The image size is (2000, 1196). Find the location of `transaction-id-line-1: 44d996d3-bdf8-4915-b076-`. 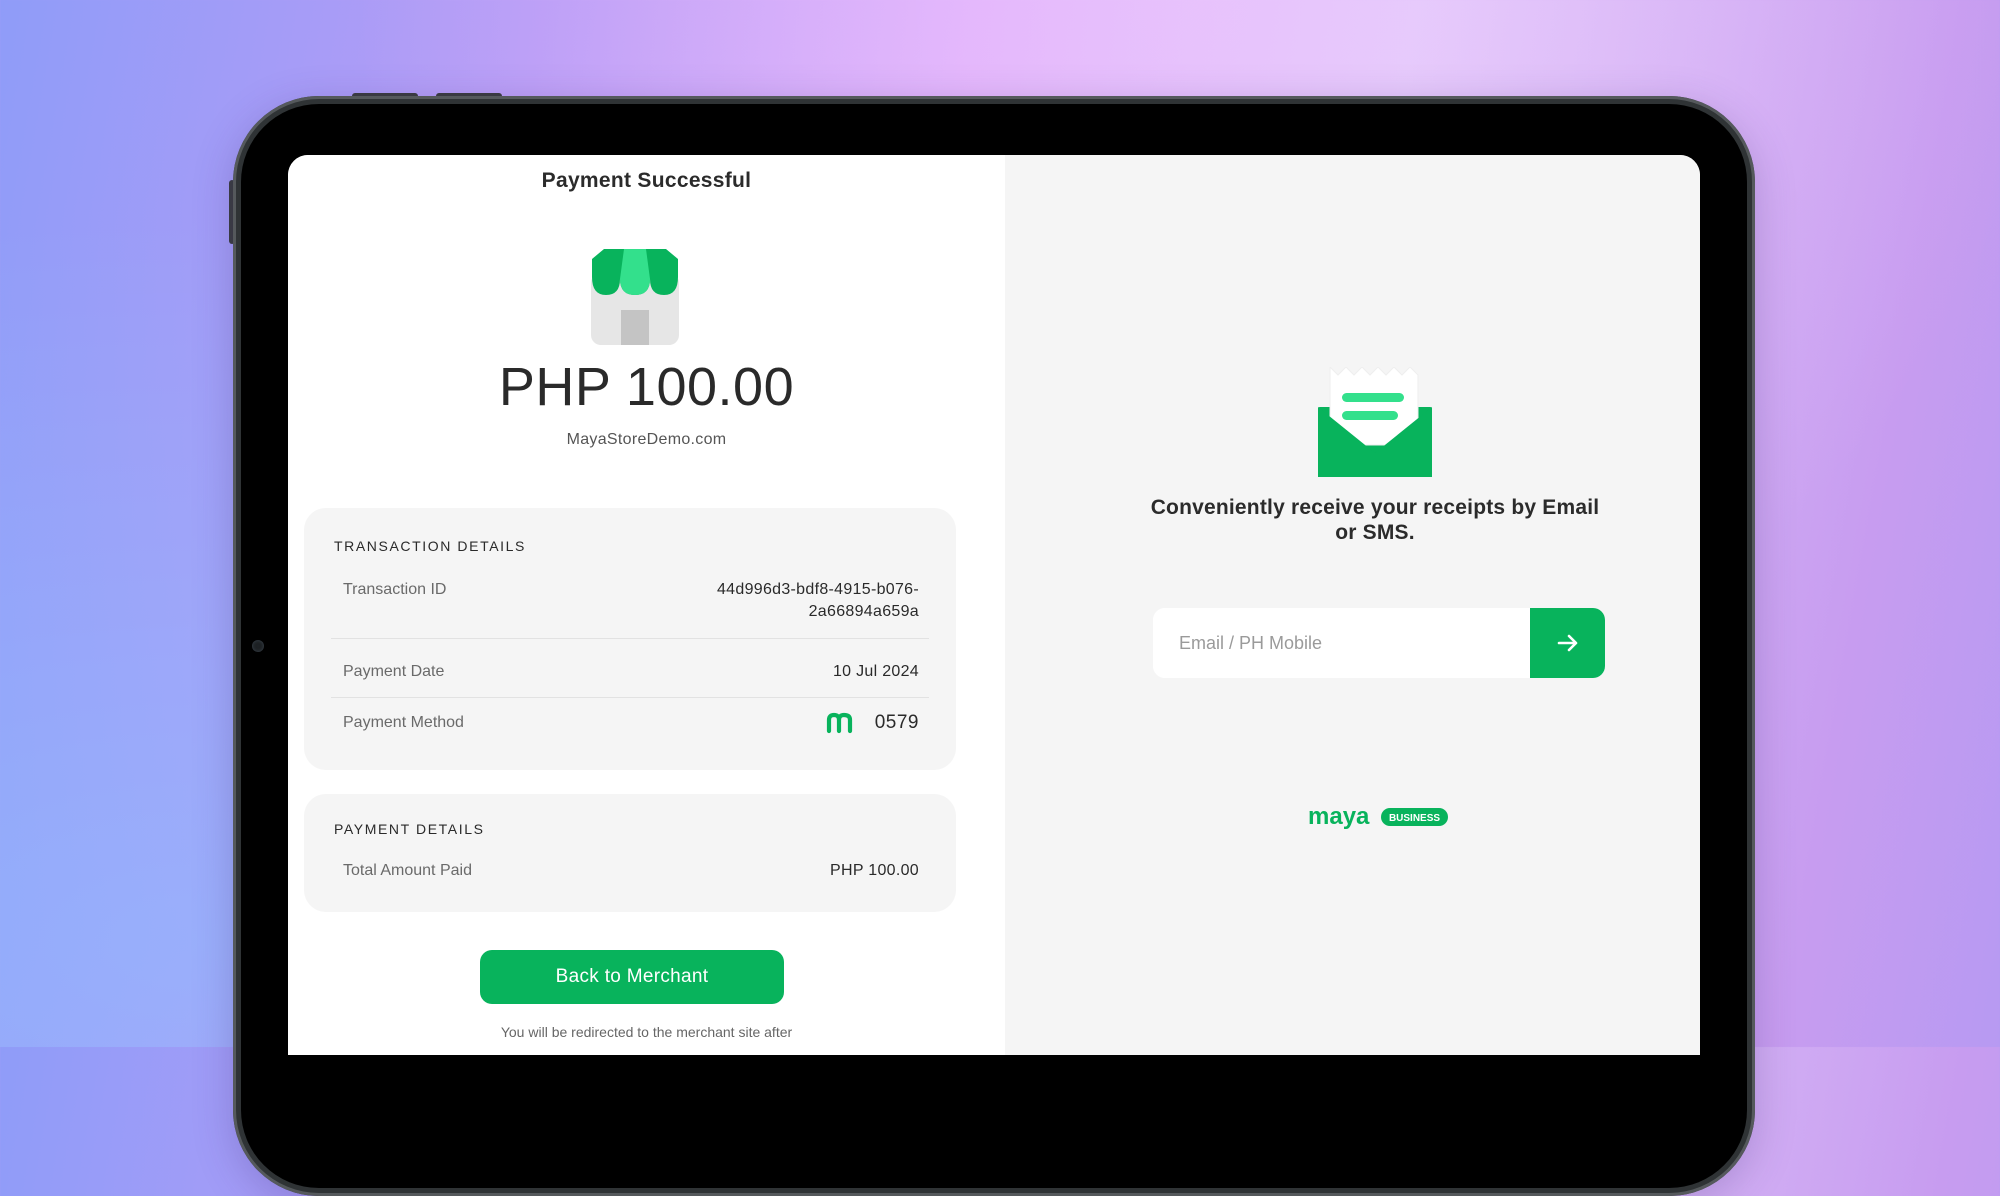

transaction-id-line-1: 44d996d3-bdf8-4915-b076- is located at coordinates (817, 589).